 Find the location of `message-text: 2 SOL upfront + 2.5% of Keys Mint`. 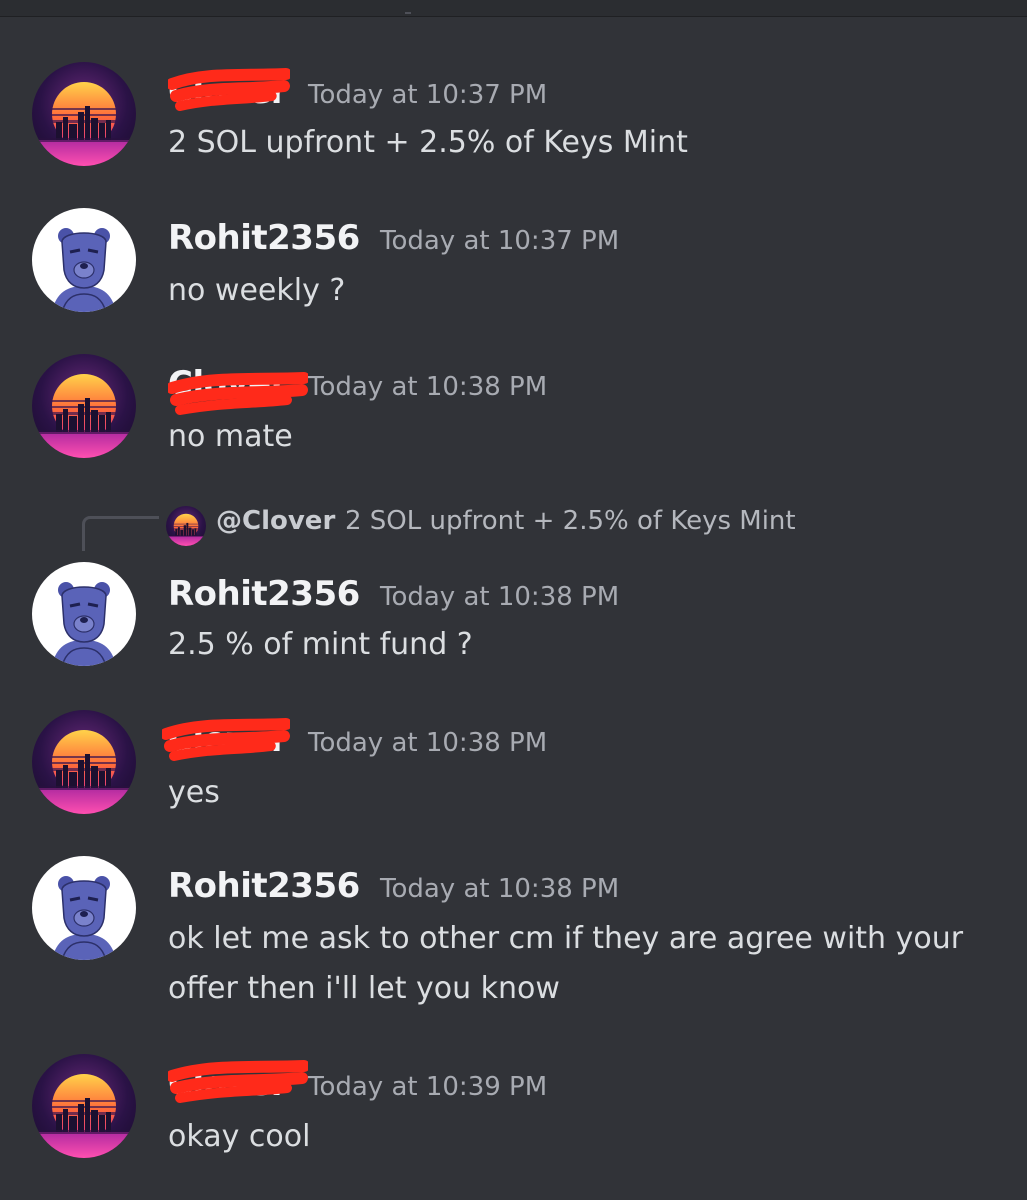

message-text: 2 SOL upfront + 2.5% of Keys Mint is located at coordinates (428, 142).